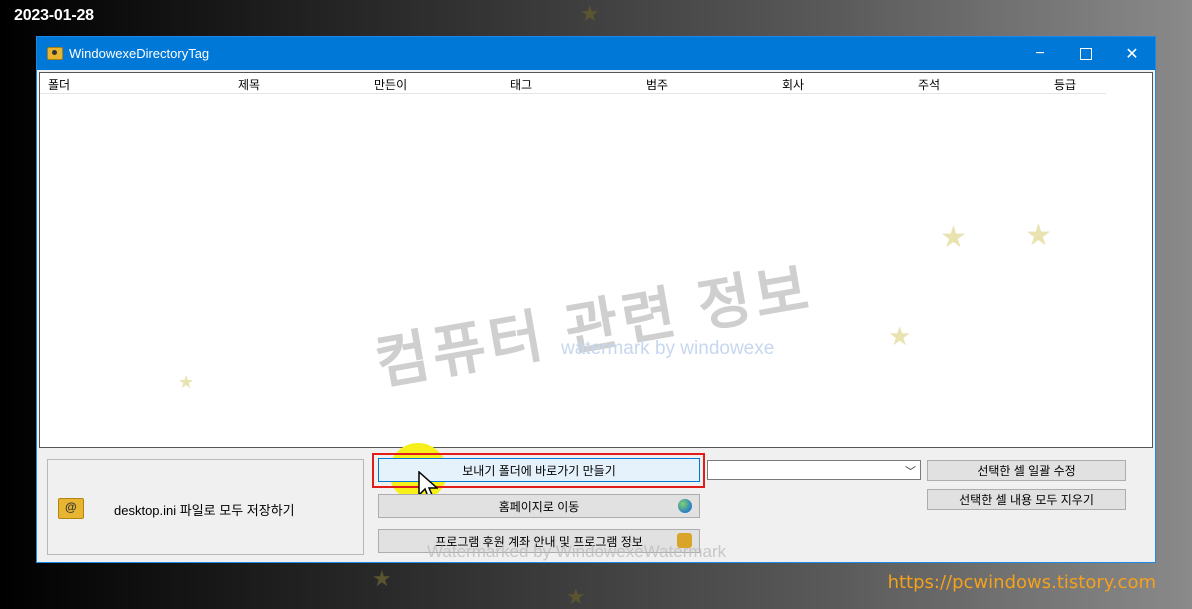  What do you see at coordinates (793, 84) in the screenshot?
I see `column-company: 회사` at bounding box center [793, 84].